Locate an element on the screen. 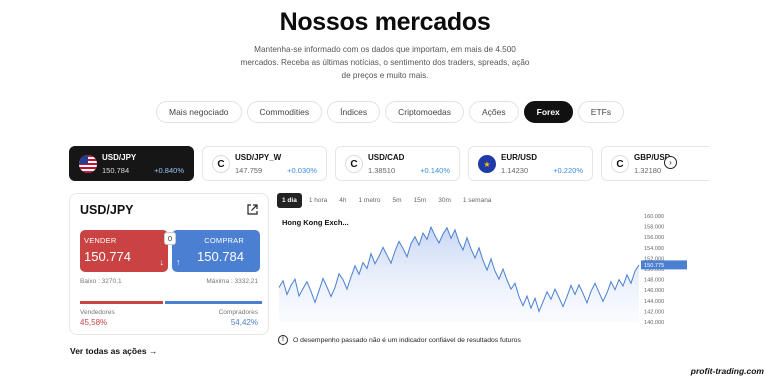 The height and width of the screenshot is (380, 770). period-1-month: 1 metro is located at coordinates (369, 200).